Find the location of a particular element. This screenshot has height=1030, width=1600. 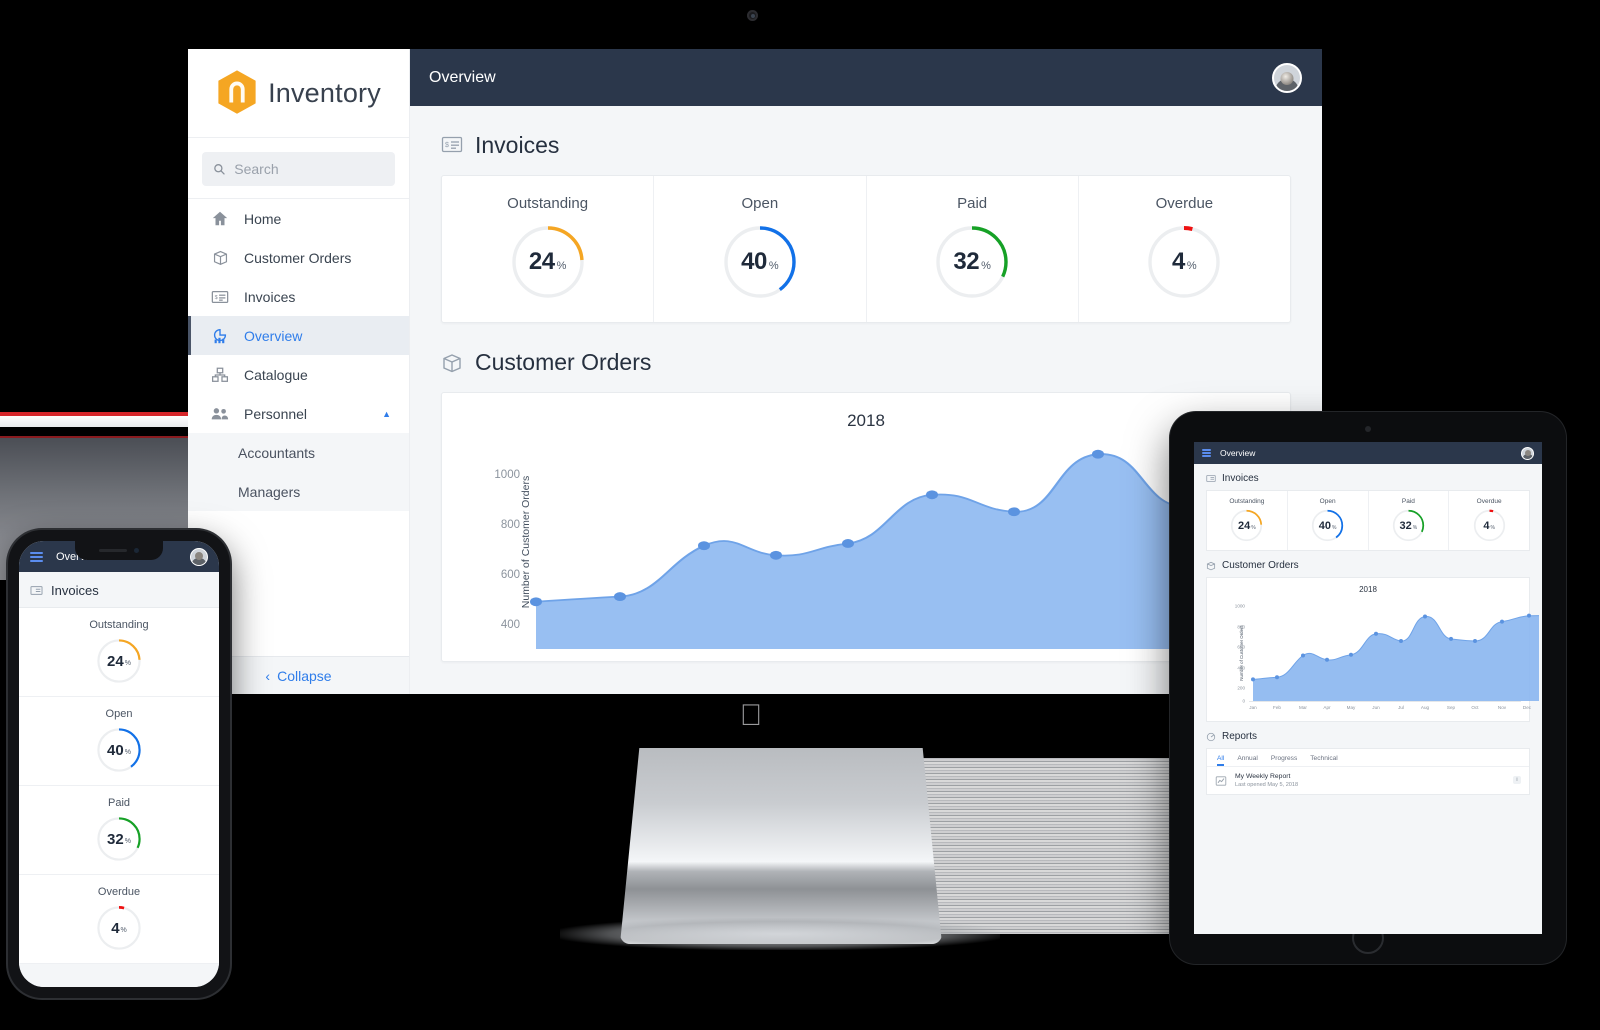

sidebar-item-customer-orders: Customer Orders is located at coordinates (298, 257).